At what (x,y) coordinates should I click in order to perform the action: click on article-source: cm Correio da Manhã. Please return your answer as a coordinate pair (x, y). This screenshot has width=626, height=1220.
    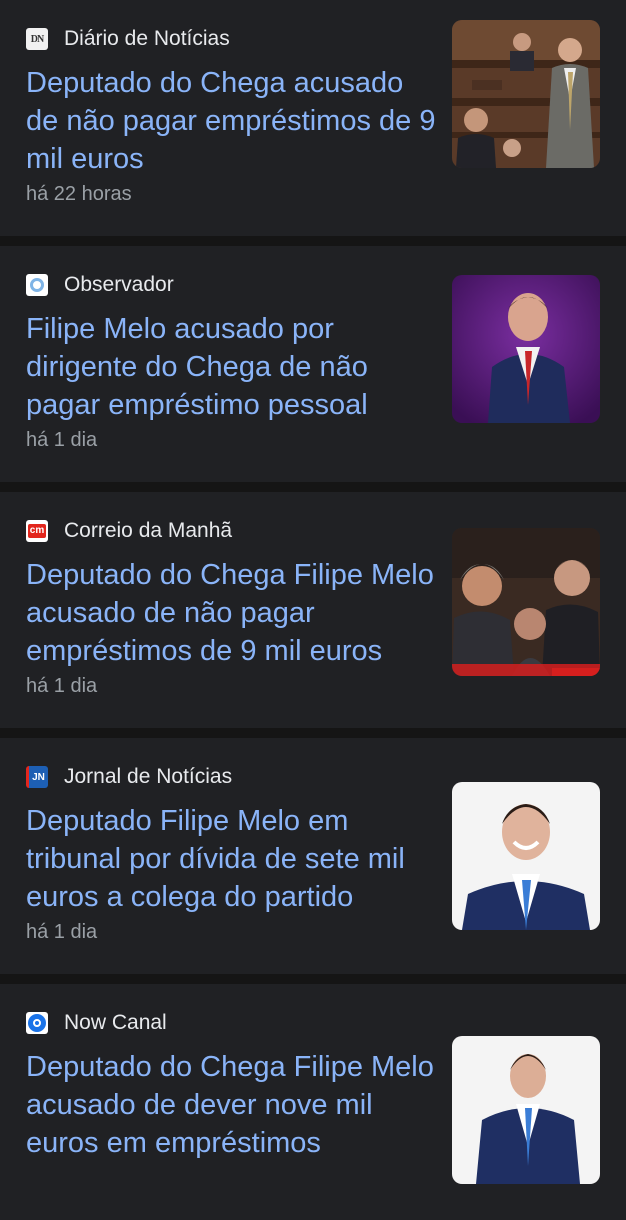
    Looking at the image, I should click on (129, 531).